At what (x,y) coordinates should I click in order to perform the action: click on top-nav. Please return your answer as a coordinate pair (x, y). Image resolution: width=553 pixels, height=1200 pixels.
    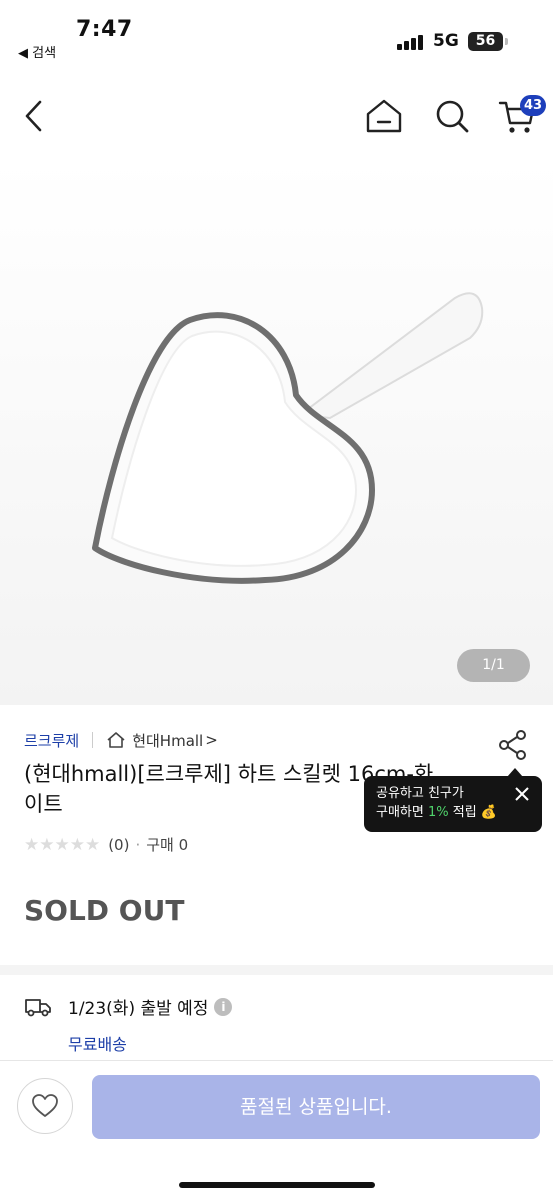
    Looking at the image, I should click on (276, 118).